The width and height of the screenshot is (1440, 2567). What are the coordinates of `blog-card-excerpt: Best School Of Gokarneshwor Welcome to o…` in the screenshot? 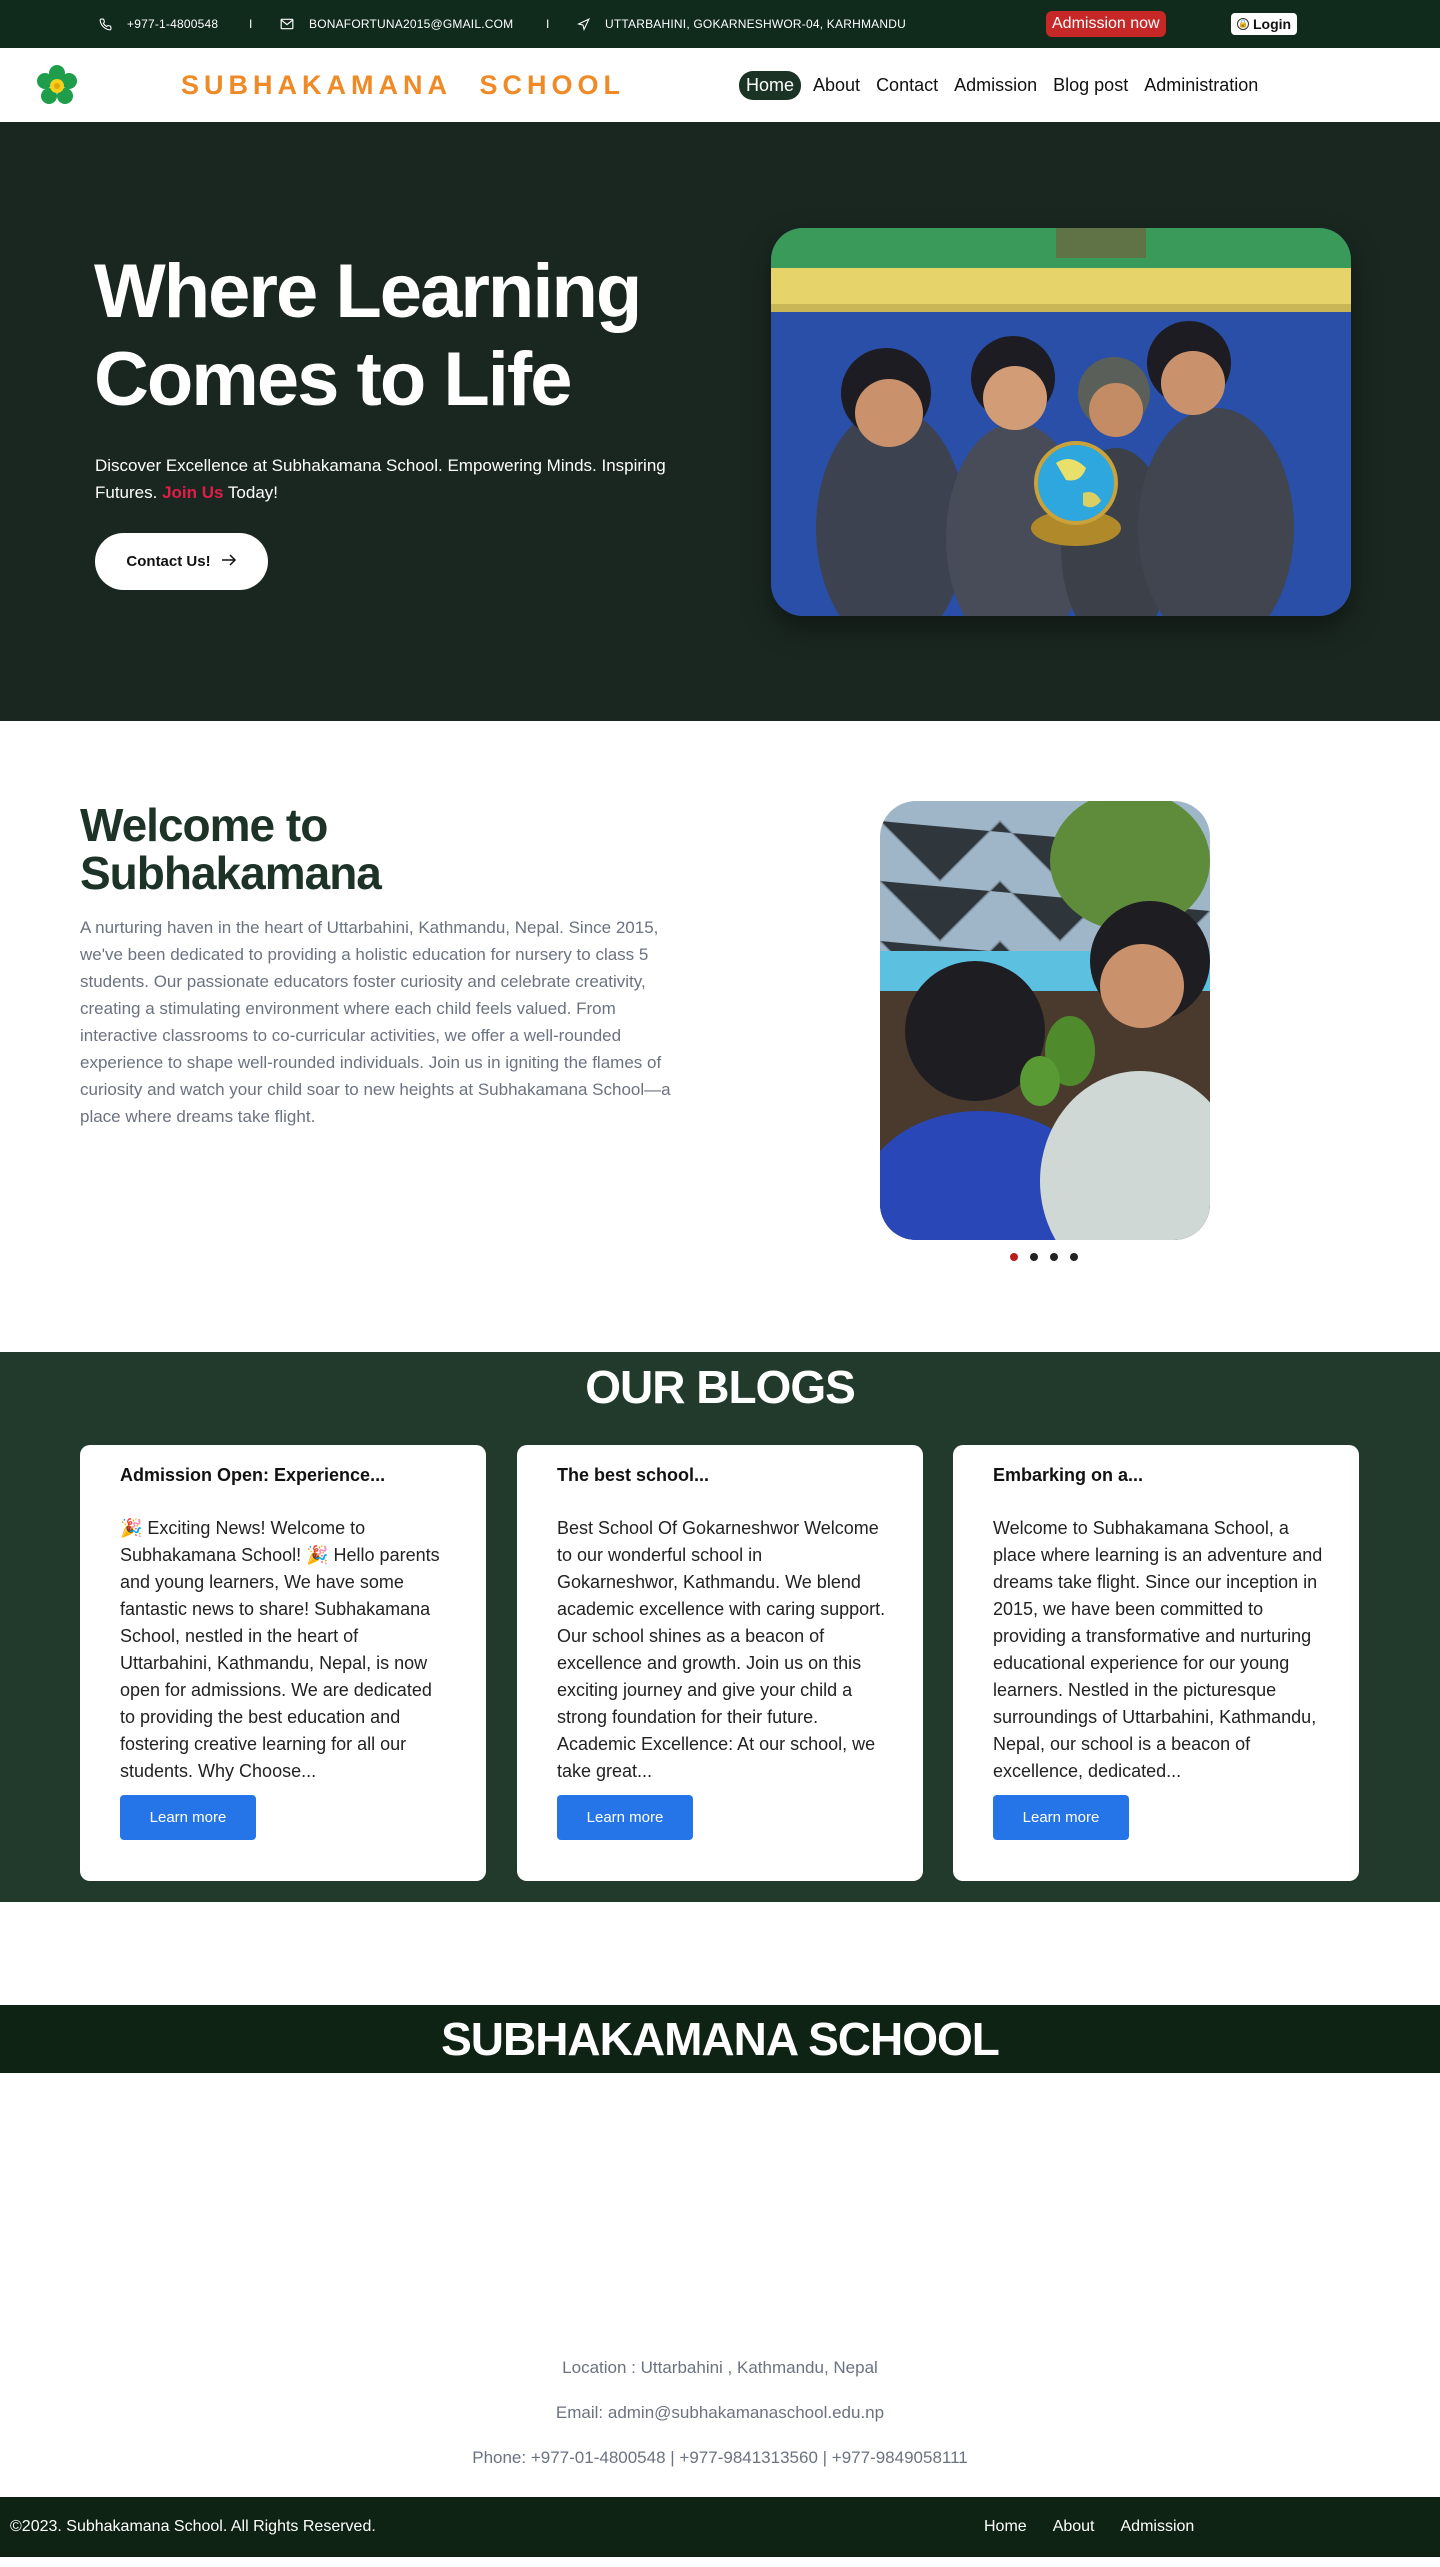 It's located at (721, 1649).